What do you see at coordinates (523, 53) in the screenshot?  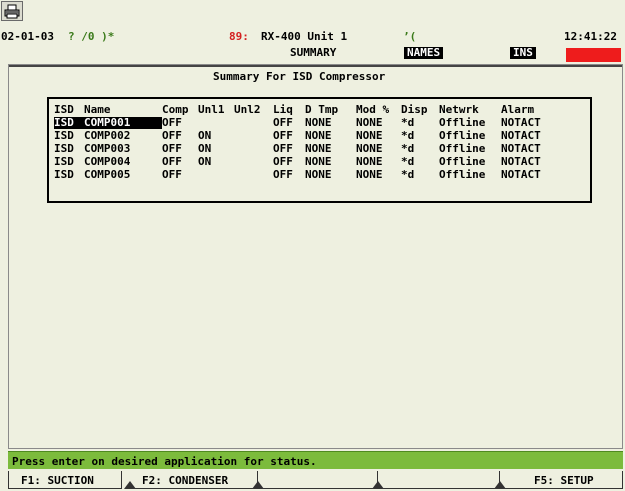 I see `ins-indicator: INS` at bounding box center [523, 53].